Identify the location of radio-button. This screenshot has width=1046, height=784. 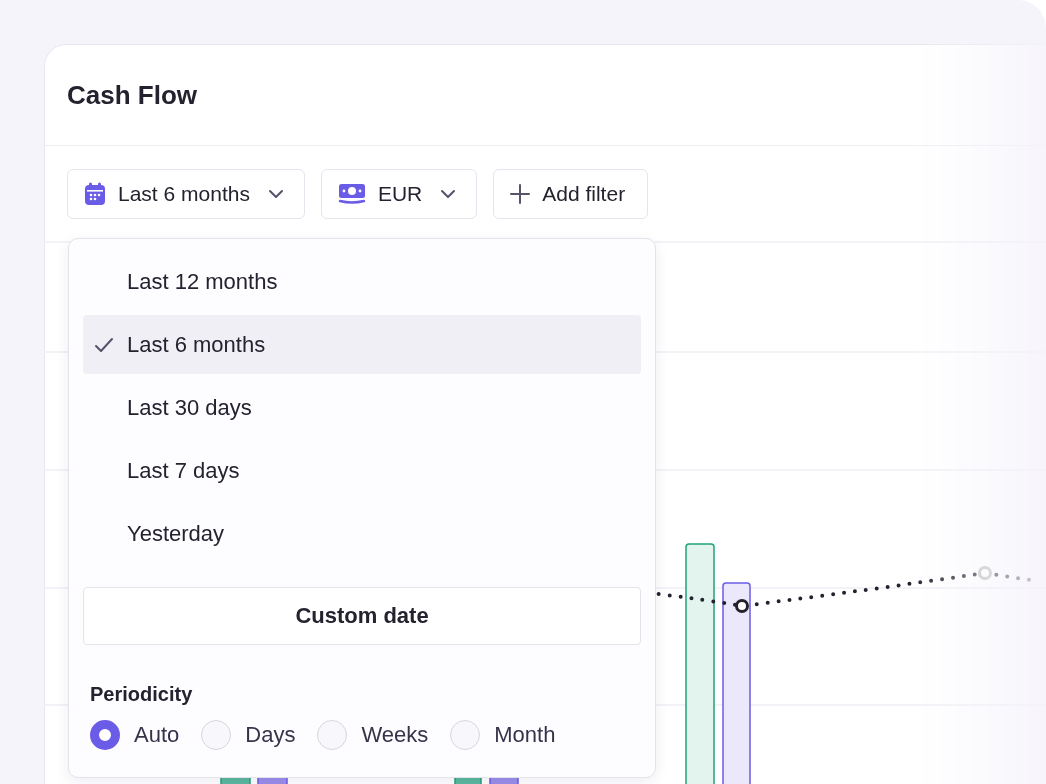
(105, 735).